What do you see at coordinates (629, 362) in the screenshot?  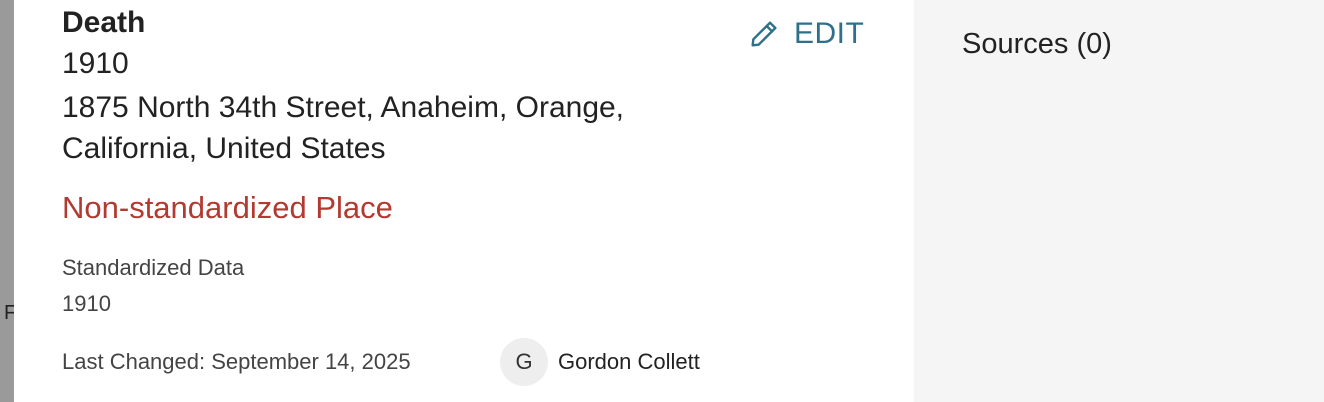 I see `contributor-name: Gordon Collett` at bounding box center [629, 362].